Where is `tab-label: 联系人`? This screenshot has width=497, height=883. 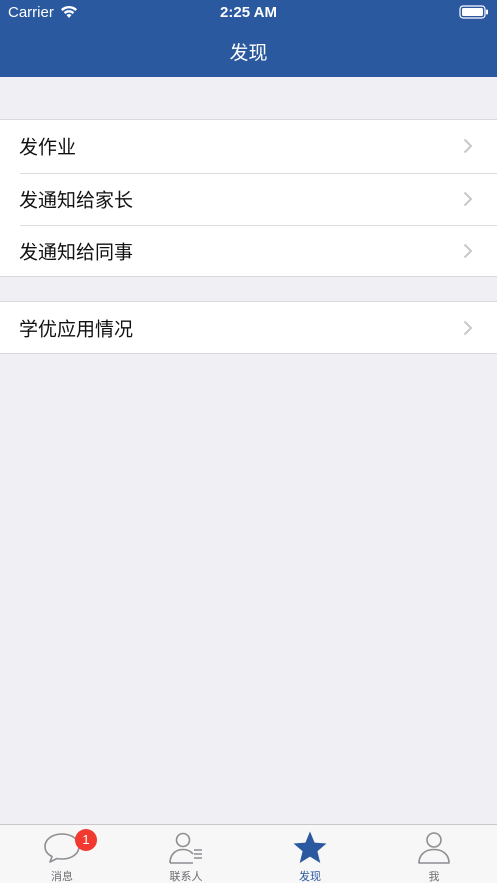
tab-label: 联系人 is located at coordinates (186, 876).